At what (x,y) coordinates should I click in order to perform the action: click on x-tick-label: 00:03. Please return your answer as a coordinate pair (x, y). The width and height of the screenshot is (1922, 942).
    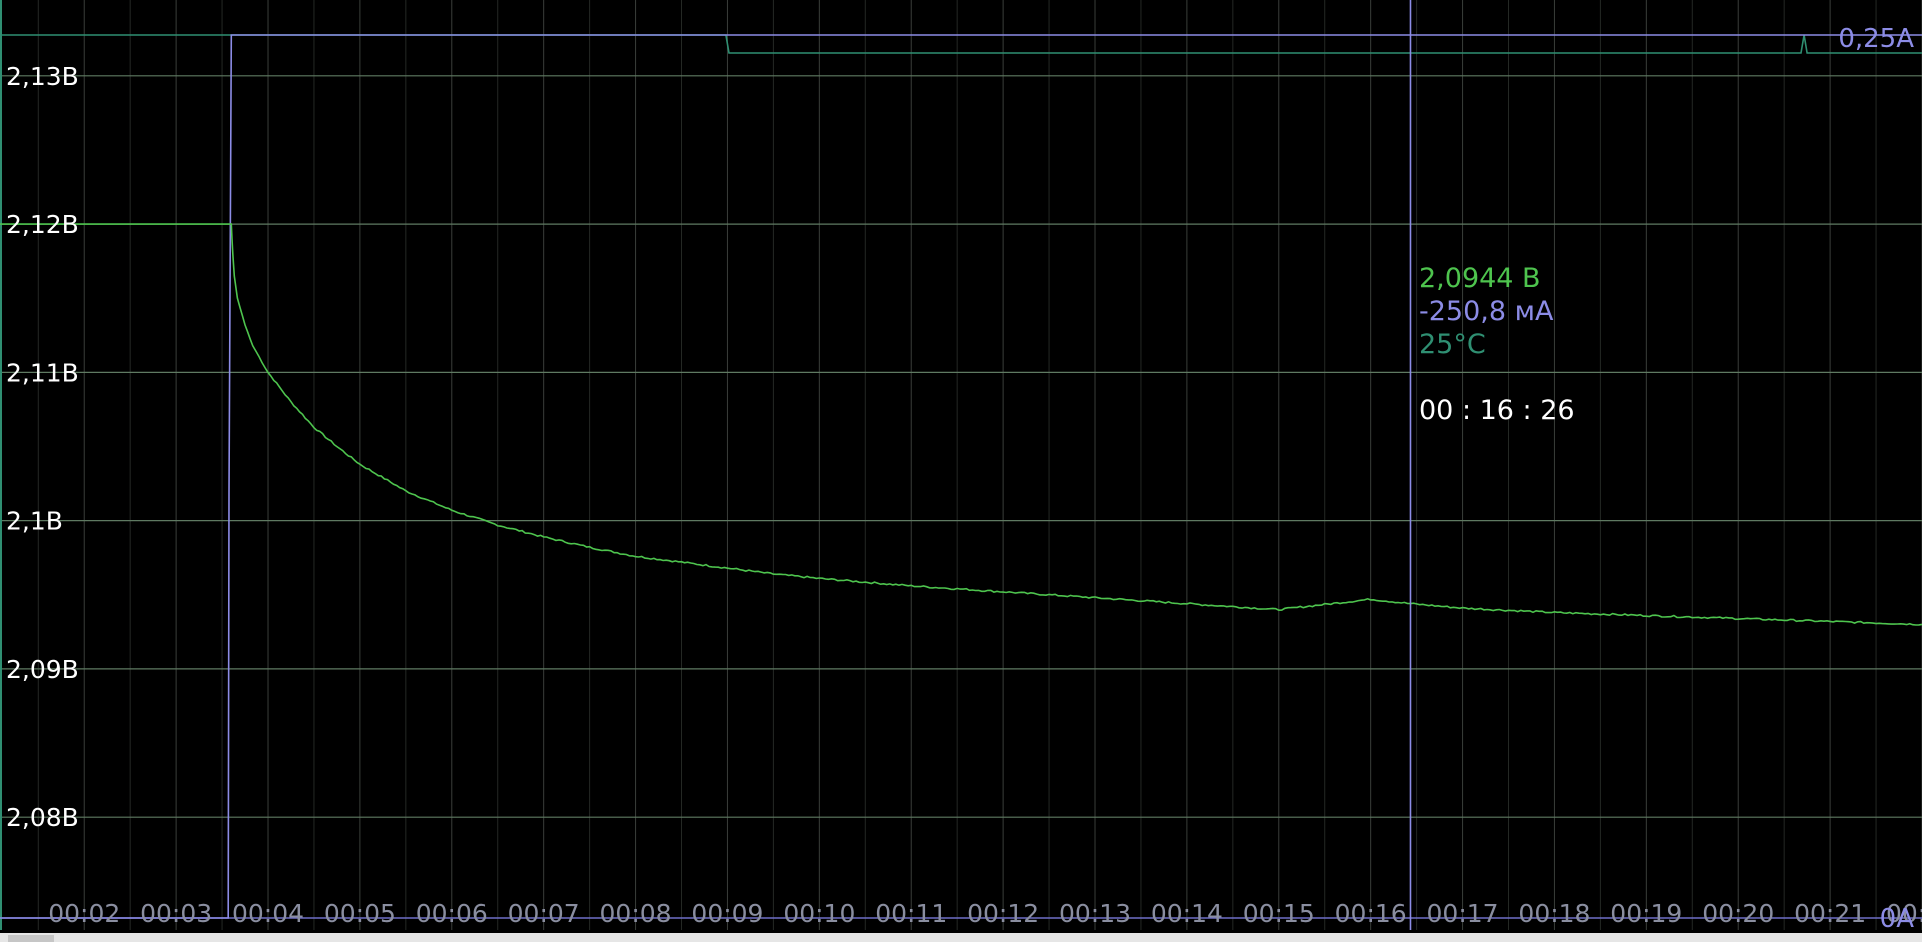
    Looking at the image, I should click on (176, 913).